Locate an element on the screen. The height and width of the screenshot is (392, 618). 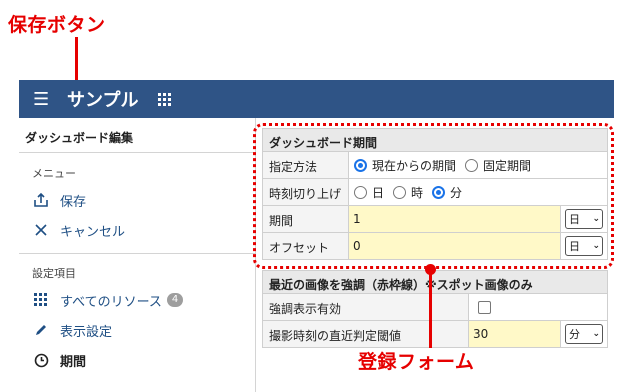
threshold-unit-cell: 分 ⌄ is located at coordinates (584, 334).